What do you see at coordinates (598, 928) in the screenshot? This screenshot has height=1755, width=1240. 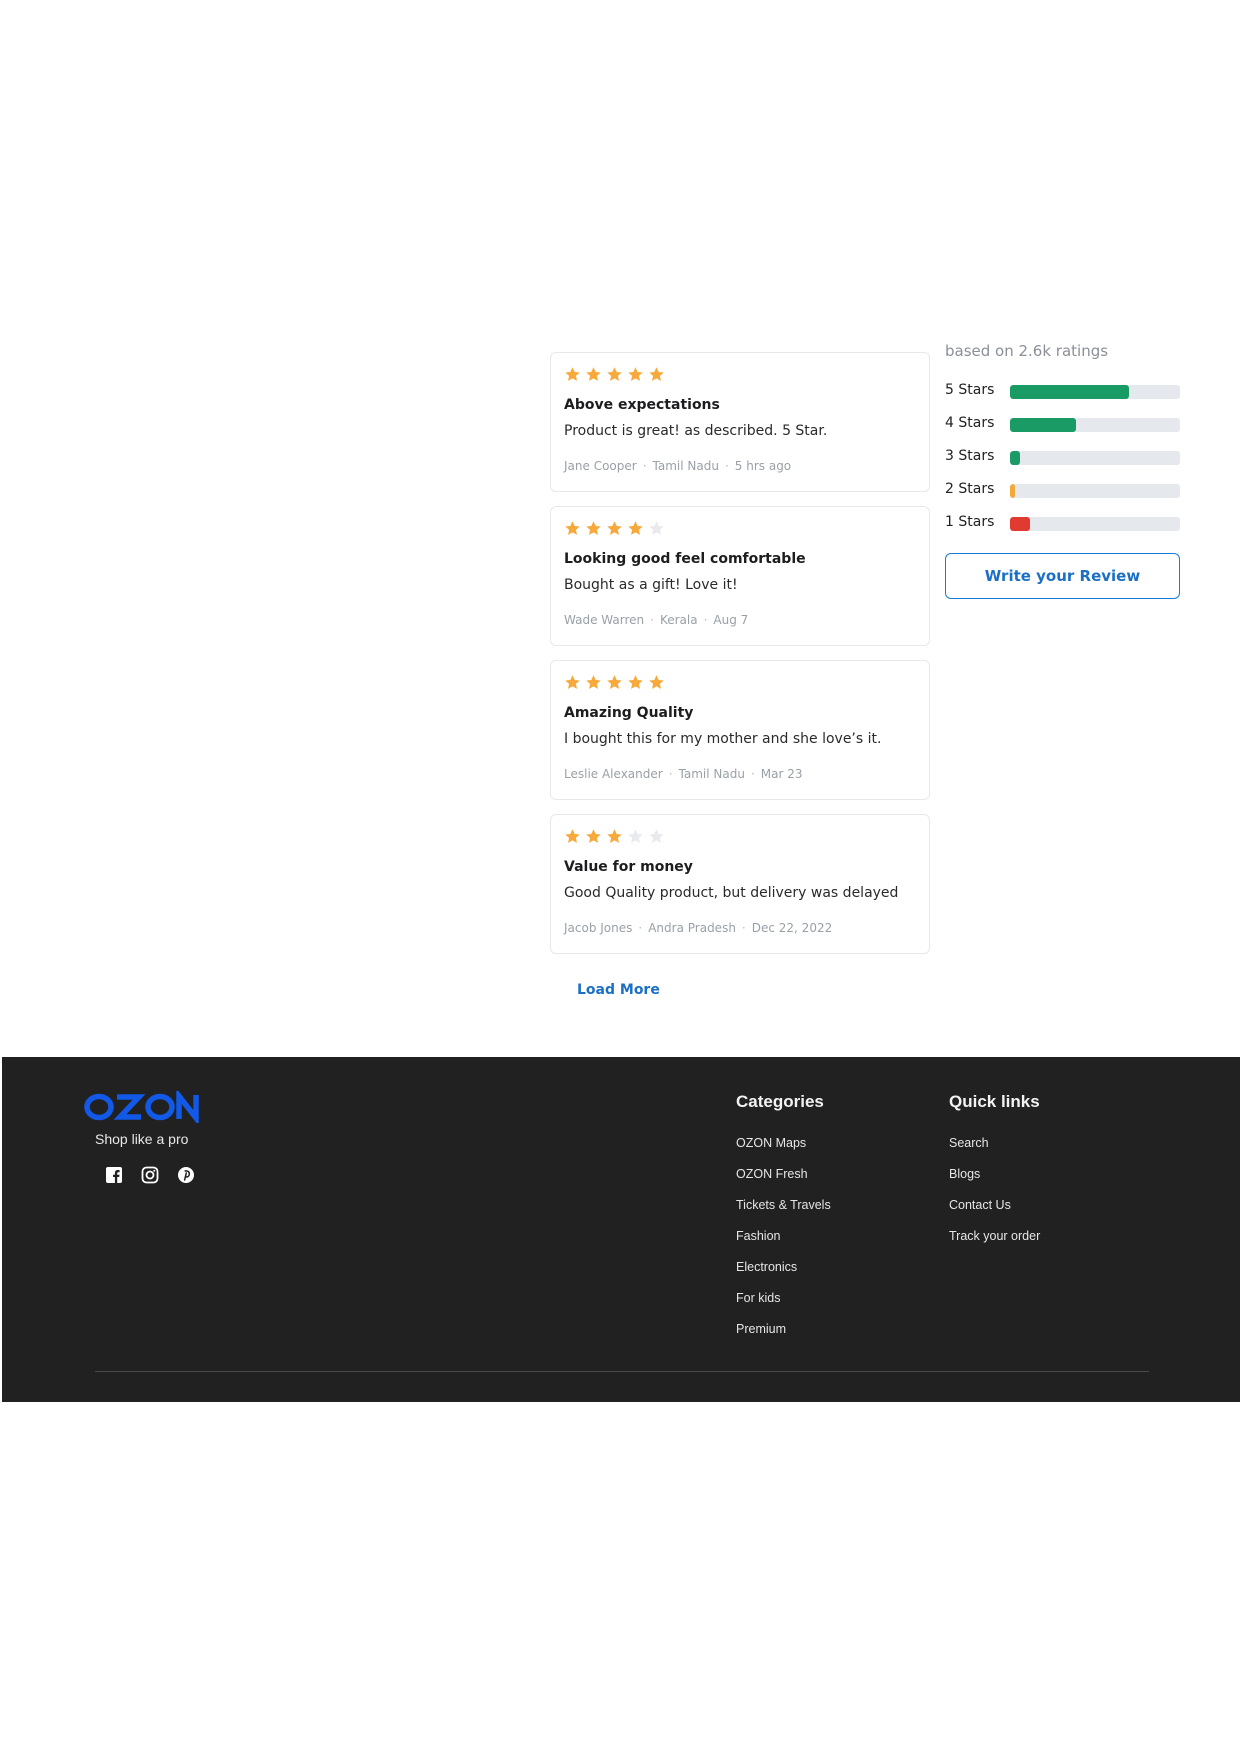 I see `review-author: Jacob Jones` at bounding box center [598, 928].